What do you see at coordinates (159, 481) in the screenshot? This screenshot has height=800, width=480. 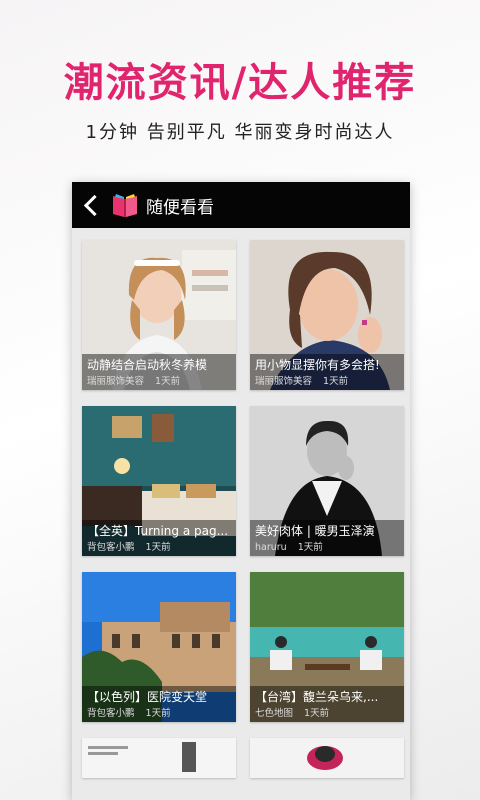 I see `article-card: 【全英】Turning a pag... 背包客小鹏 1天前` at bounding box center [159, 481].